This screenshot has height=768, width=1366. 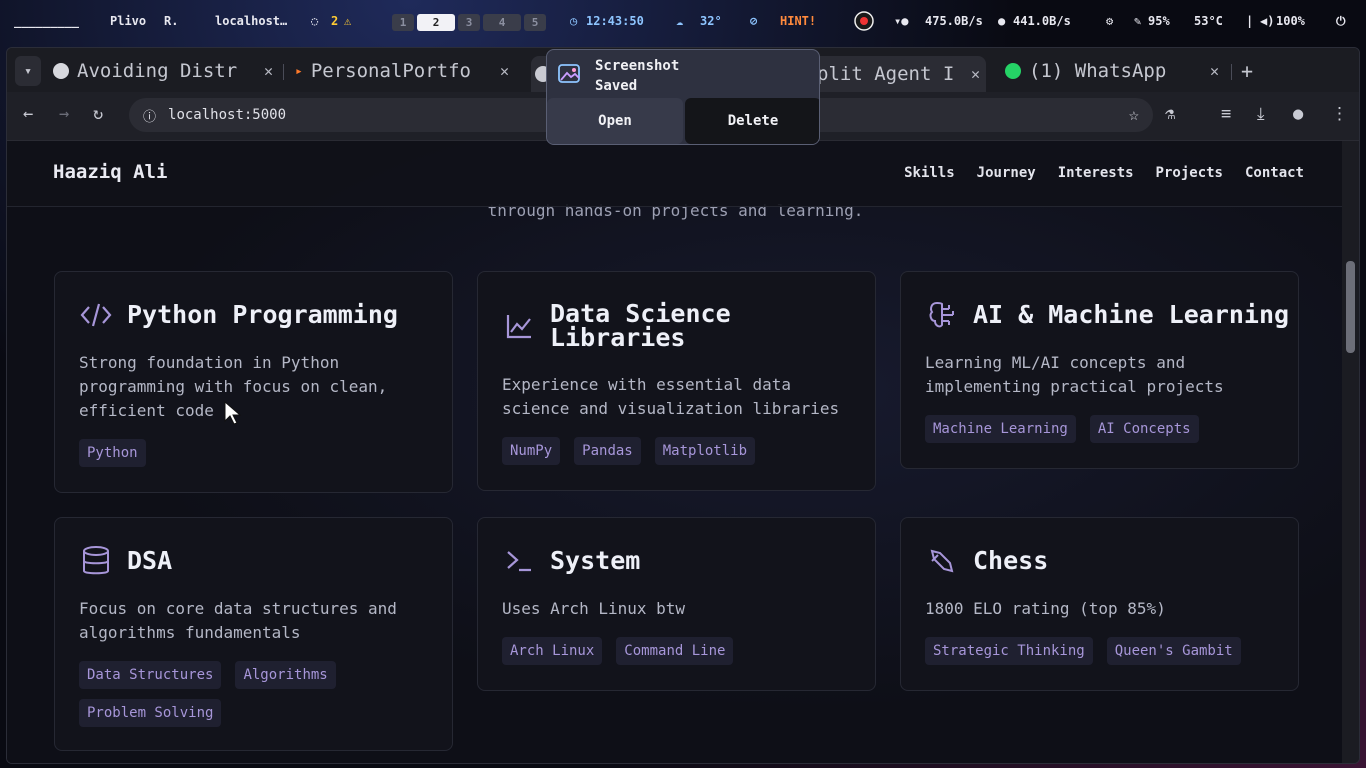 I want to click on card-description: 1800 ELO rating (top 85%), so click(x=1045, y=608).